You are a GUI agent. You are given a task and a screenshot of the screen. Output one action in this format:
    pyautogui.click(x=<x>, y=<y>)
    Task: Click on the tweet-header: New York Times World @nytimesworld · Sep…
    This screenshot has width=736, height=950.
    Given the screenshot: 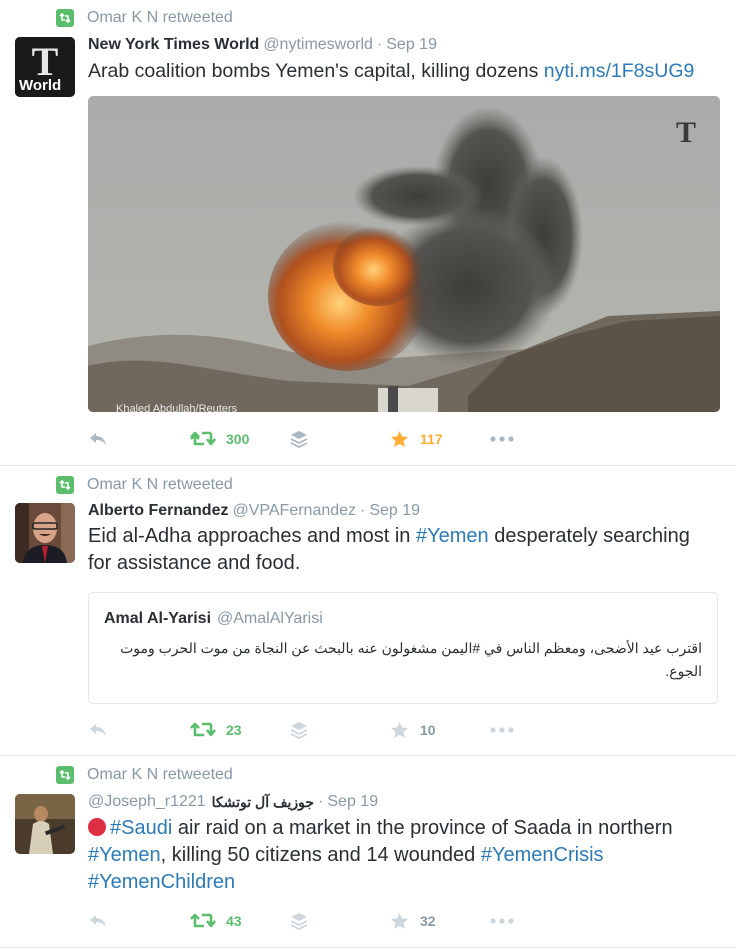 What is the action you would take?
    pyautogui.click(x=262, y=45)
    